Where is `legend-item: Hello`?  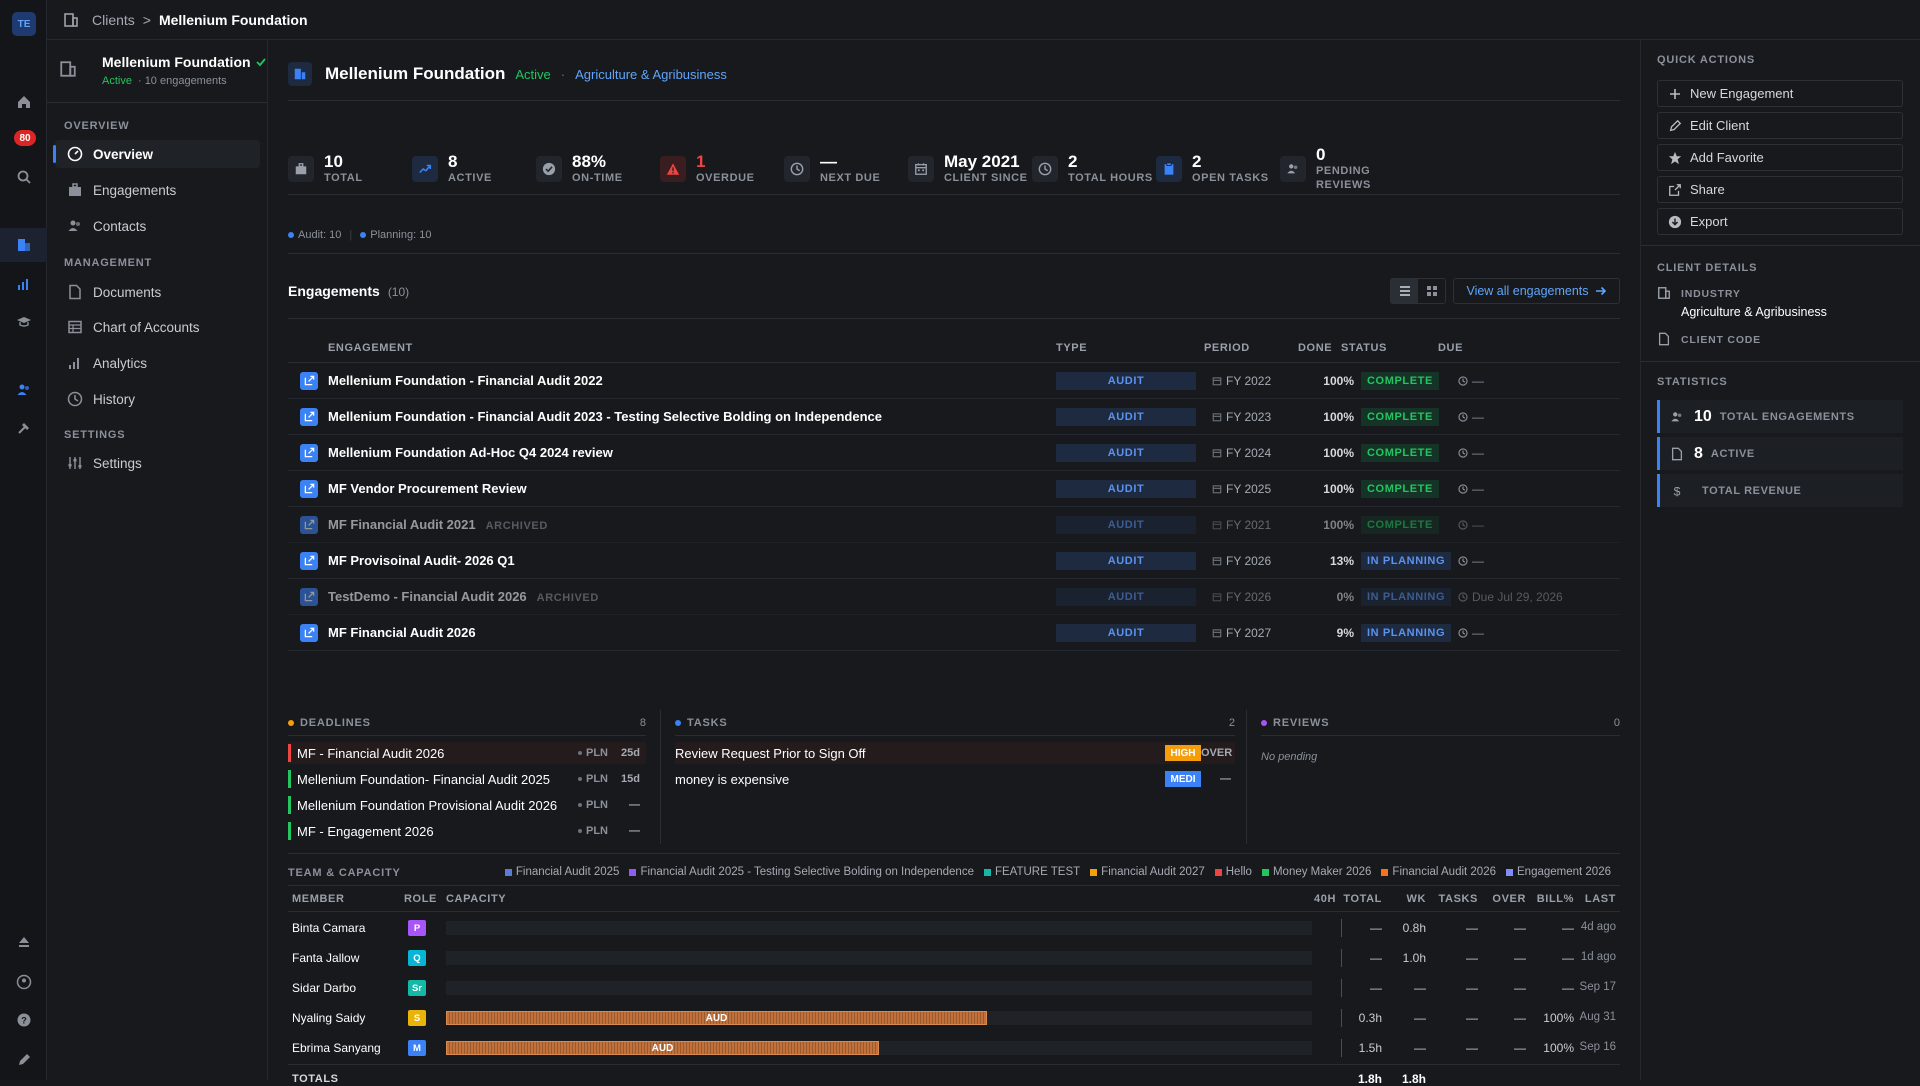
legend-item: Hello is located at coordinates (1233, 872).